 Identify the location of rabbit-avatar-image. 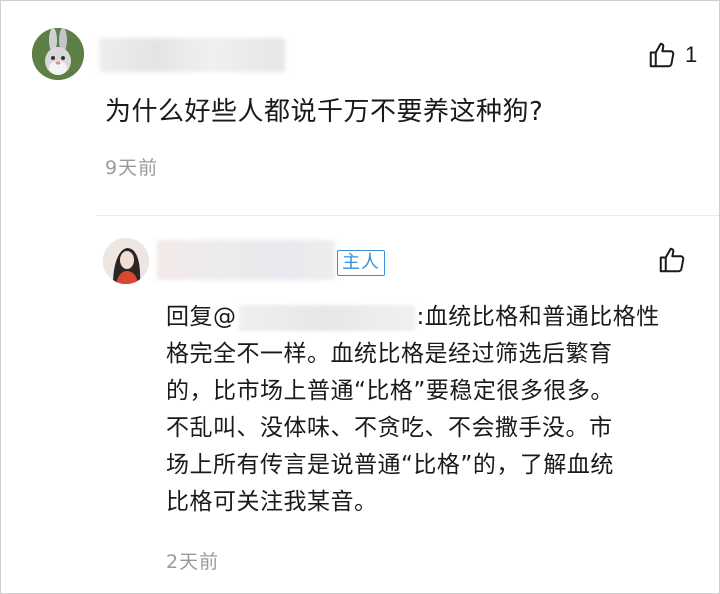
(58, 54).